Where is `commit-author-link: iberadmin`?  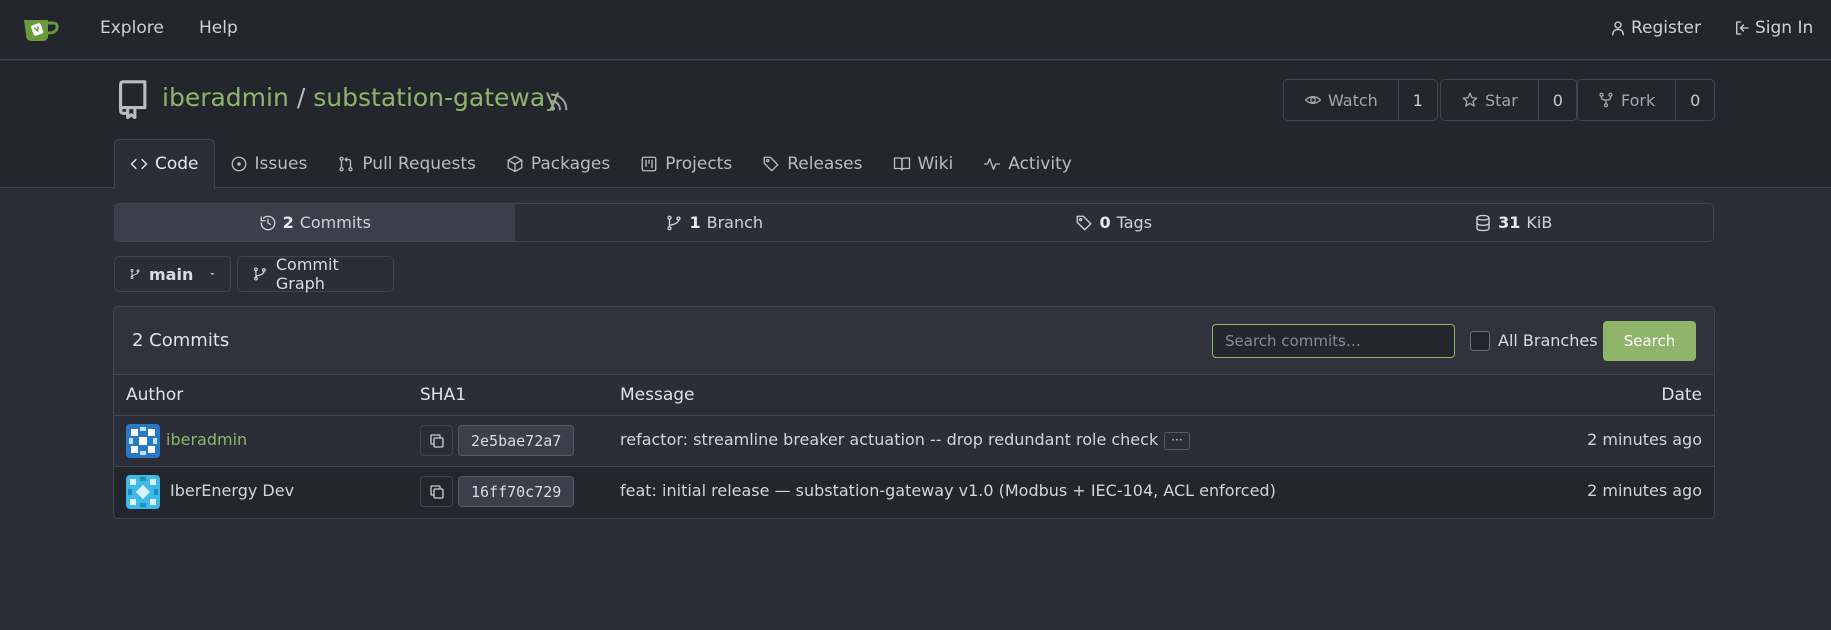
commit-author-link: iberadmin is located at coordinates (206, 439).